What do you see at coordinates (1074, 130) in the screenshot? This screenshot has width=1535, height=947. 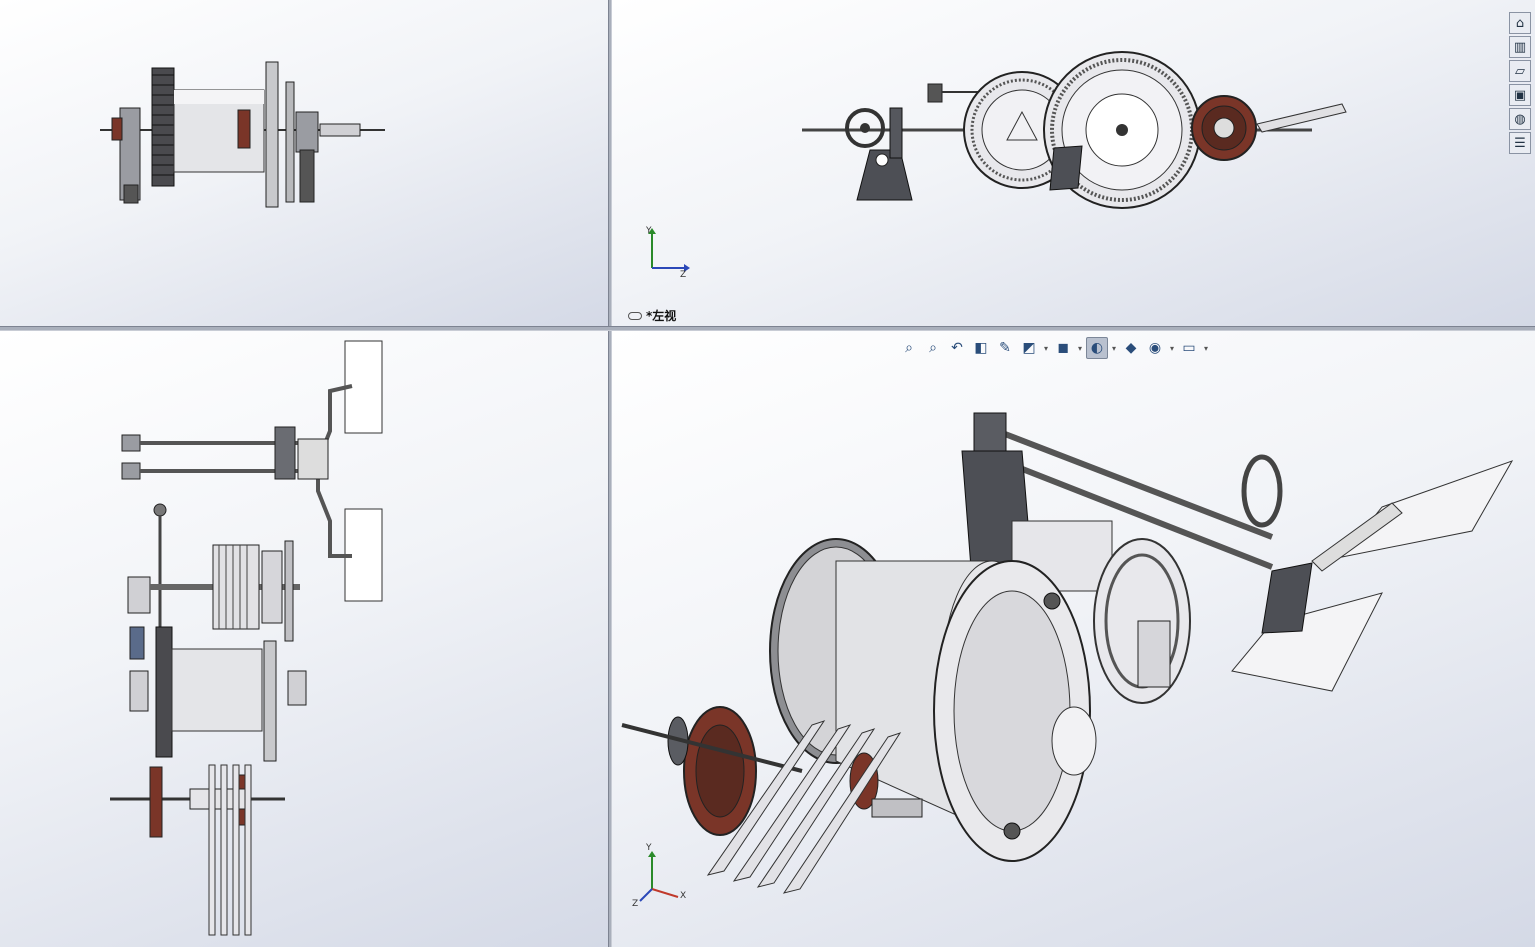 I see `model-left-view` at bounding box center [1074, 130].